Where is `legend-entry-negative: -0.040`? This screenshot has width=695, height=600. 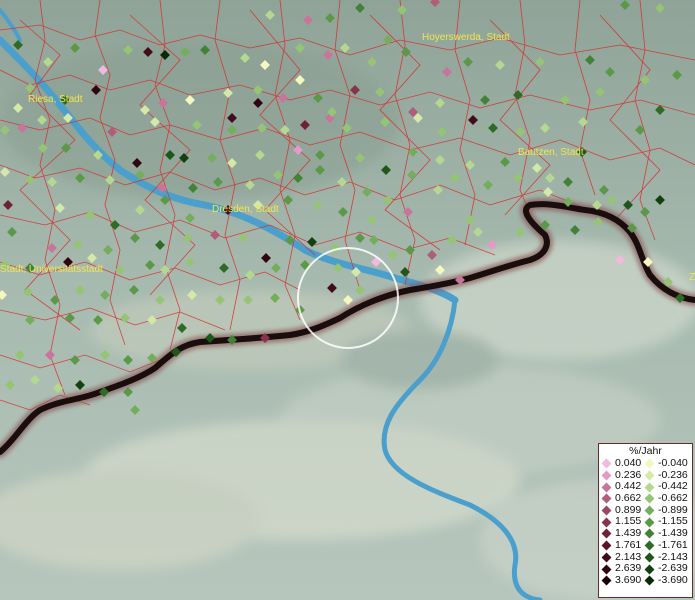
legend-entry-negative: -0.040 is located at coordinates (666, 463).